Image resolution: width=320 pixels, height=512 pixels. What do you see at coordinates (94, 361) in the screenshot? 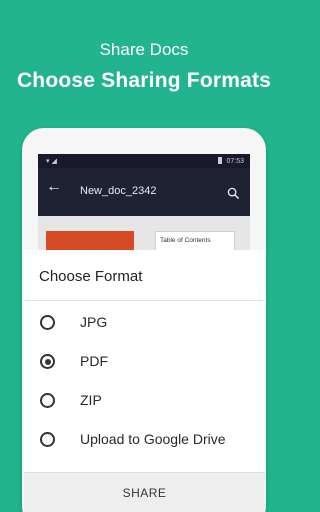
I see `option-label: PDF` at bounding box center [94, 361].